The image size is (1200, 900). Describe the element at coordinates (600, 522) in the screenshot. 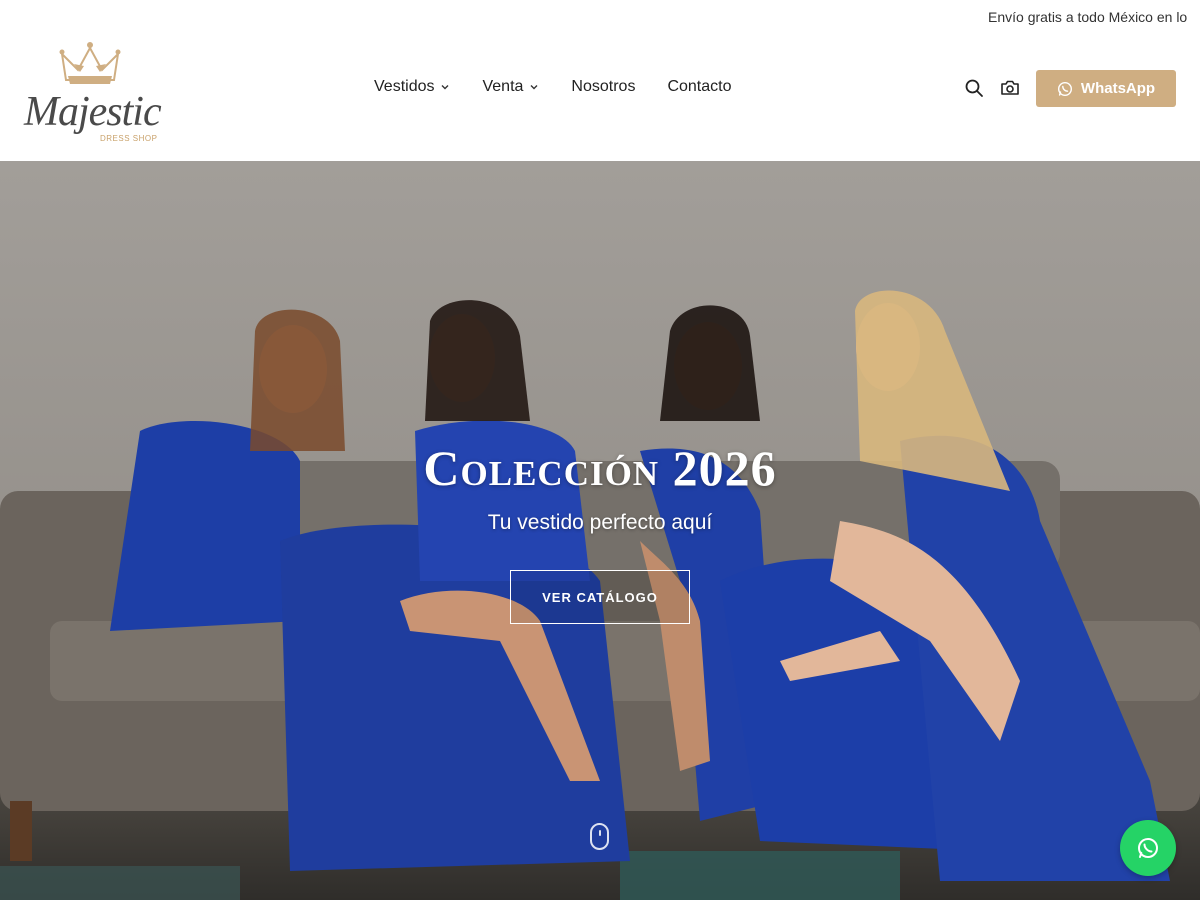

I see `hero-subtitle: Tu vestido perfecto aquí` at that location.